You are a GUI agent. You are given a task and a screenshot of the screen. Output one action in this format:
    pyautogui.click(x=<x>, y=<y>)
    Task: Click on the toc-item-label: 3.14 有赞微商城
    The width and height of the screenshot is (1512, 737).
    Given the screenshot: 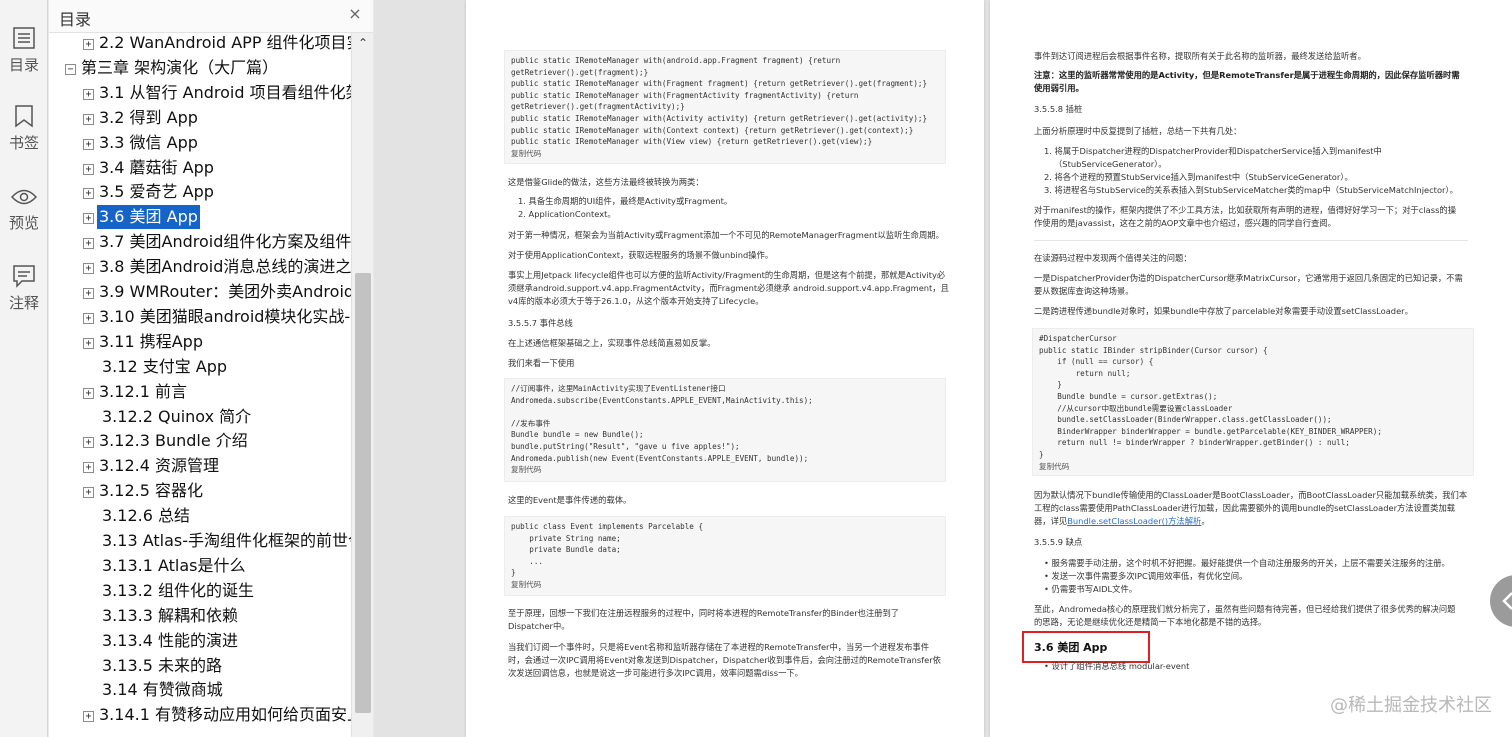 What is the action you would take?
    pyautogui.click(x=162, y=690)
    